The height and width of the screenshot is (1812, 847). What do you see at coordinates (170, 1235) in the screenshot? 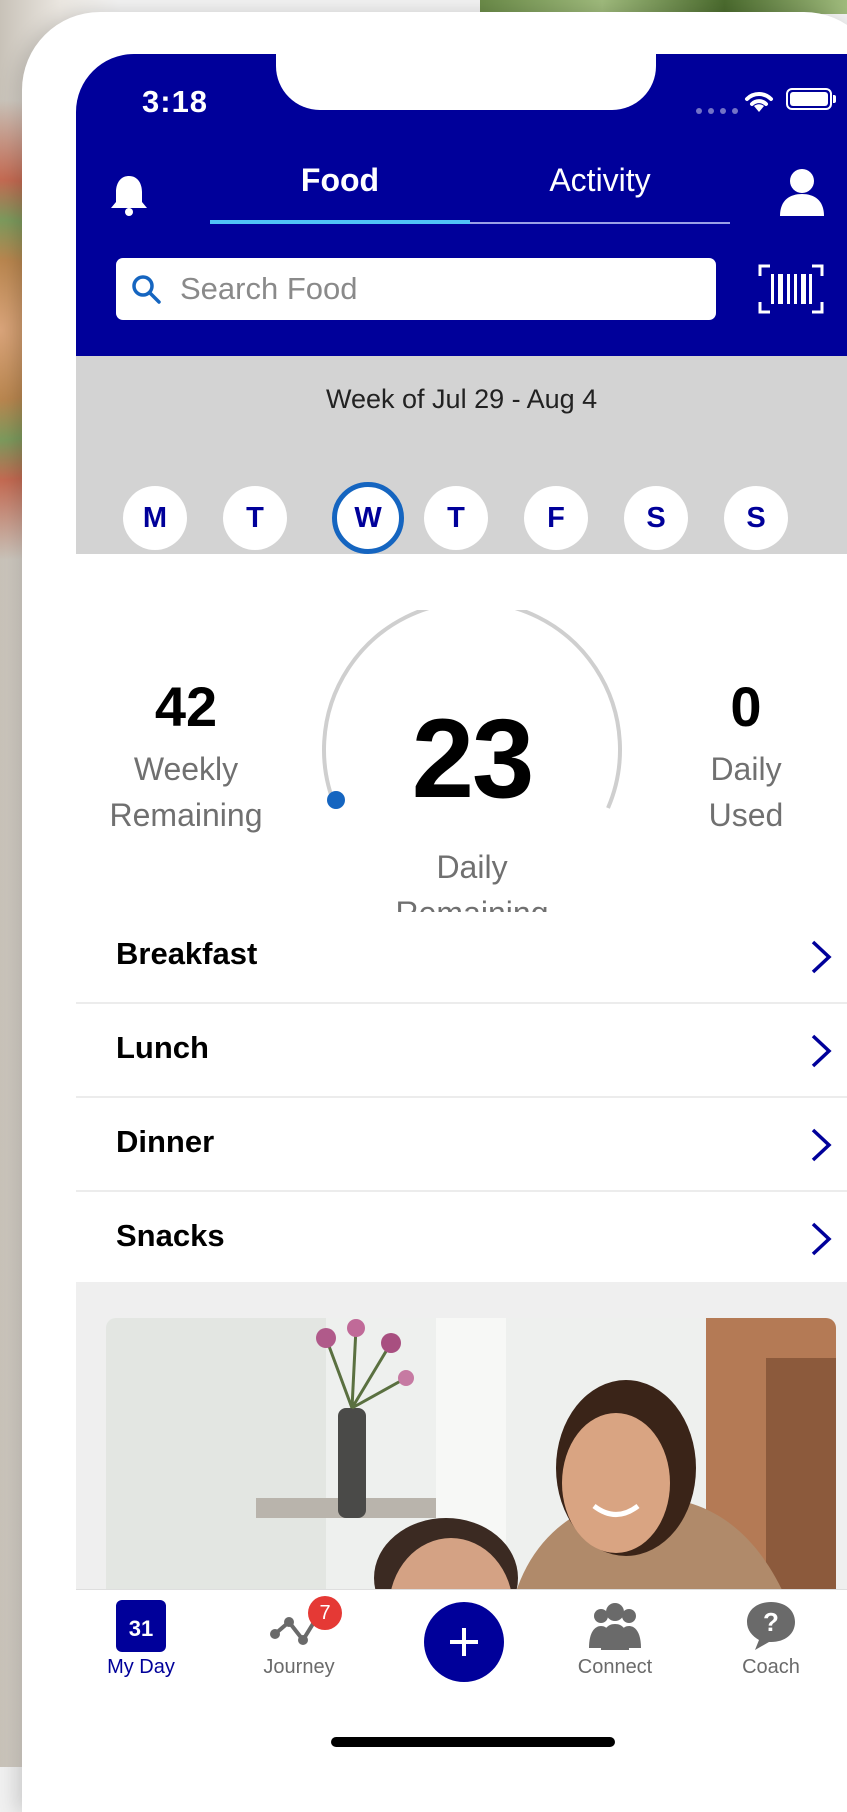
I see `meal-label: Snacks` at bounding box center [170, 1235].